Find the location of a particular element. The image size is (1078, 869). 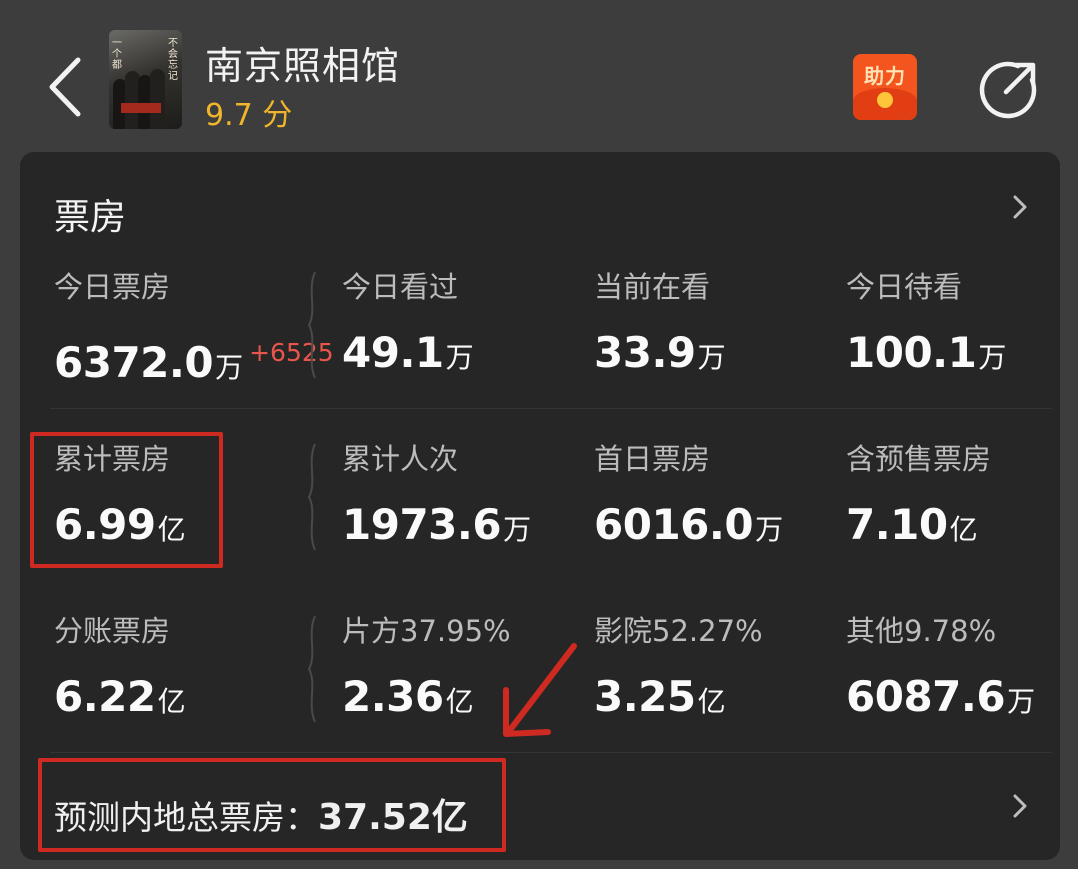

box-office-with-presale: 含预售票房 7.10亿 is located at coordinates (956, 499).